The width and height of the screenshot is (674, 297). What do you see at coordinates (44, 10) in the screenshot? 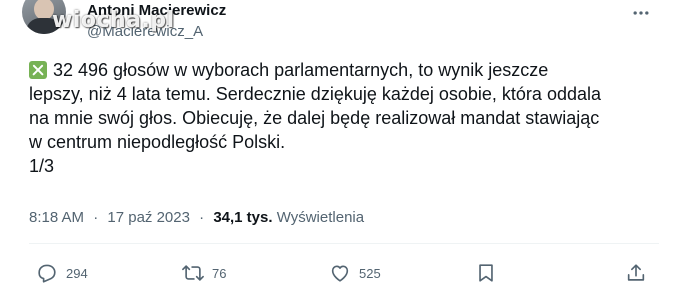
I see `avatar-face` at bounding box center [44, 10].